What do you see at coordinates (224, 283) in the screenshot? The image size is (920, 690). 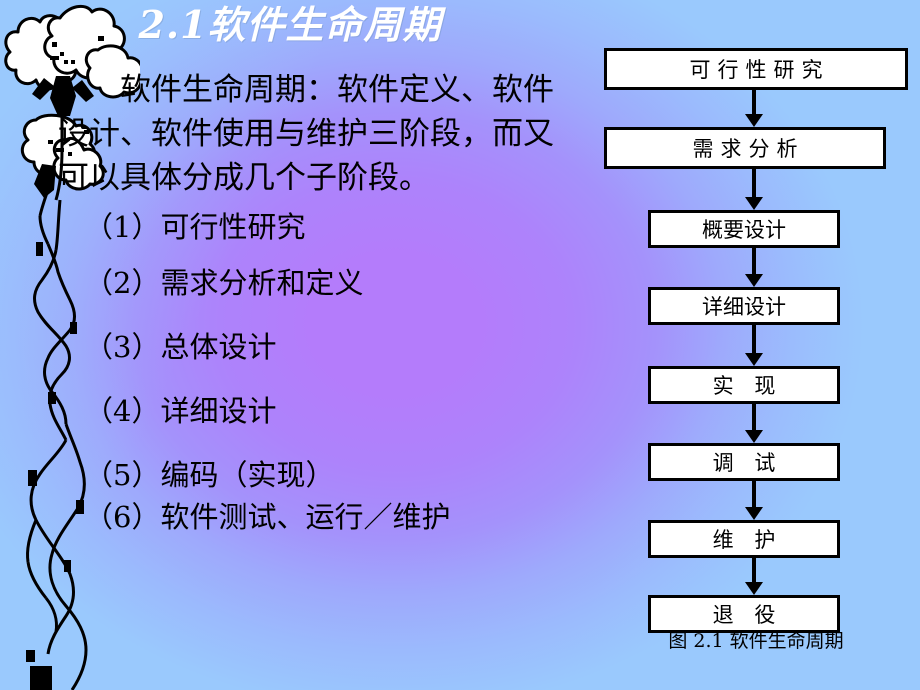 I see `list-item: （2）需求分析和定义` at bounding box center [224, 283].